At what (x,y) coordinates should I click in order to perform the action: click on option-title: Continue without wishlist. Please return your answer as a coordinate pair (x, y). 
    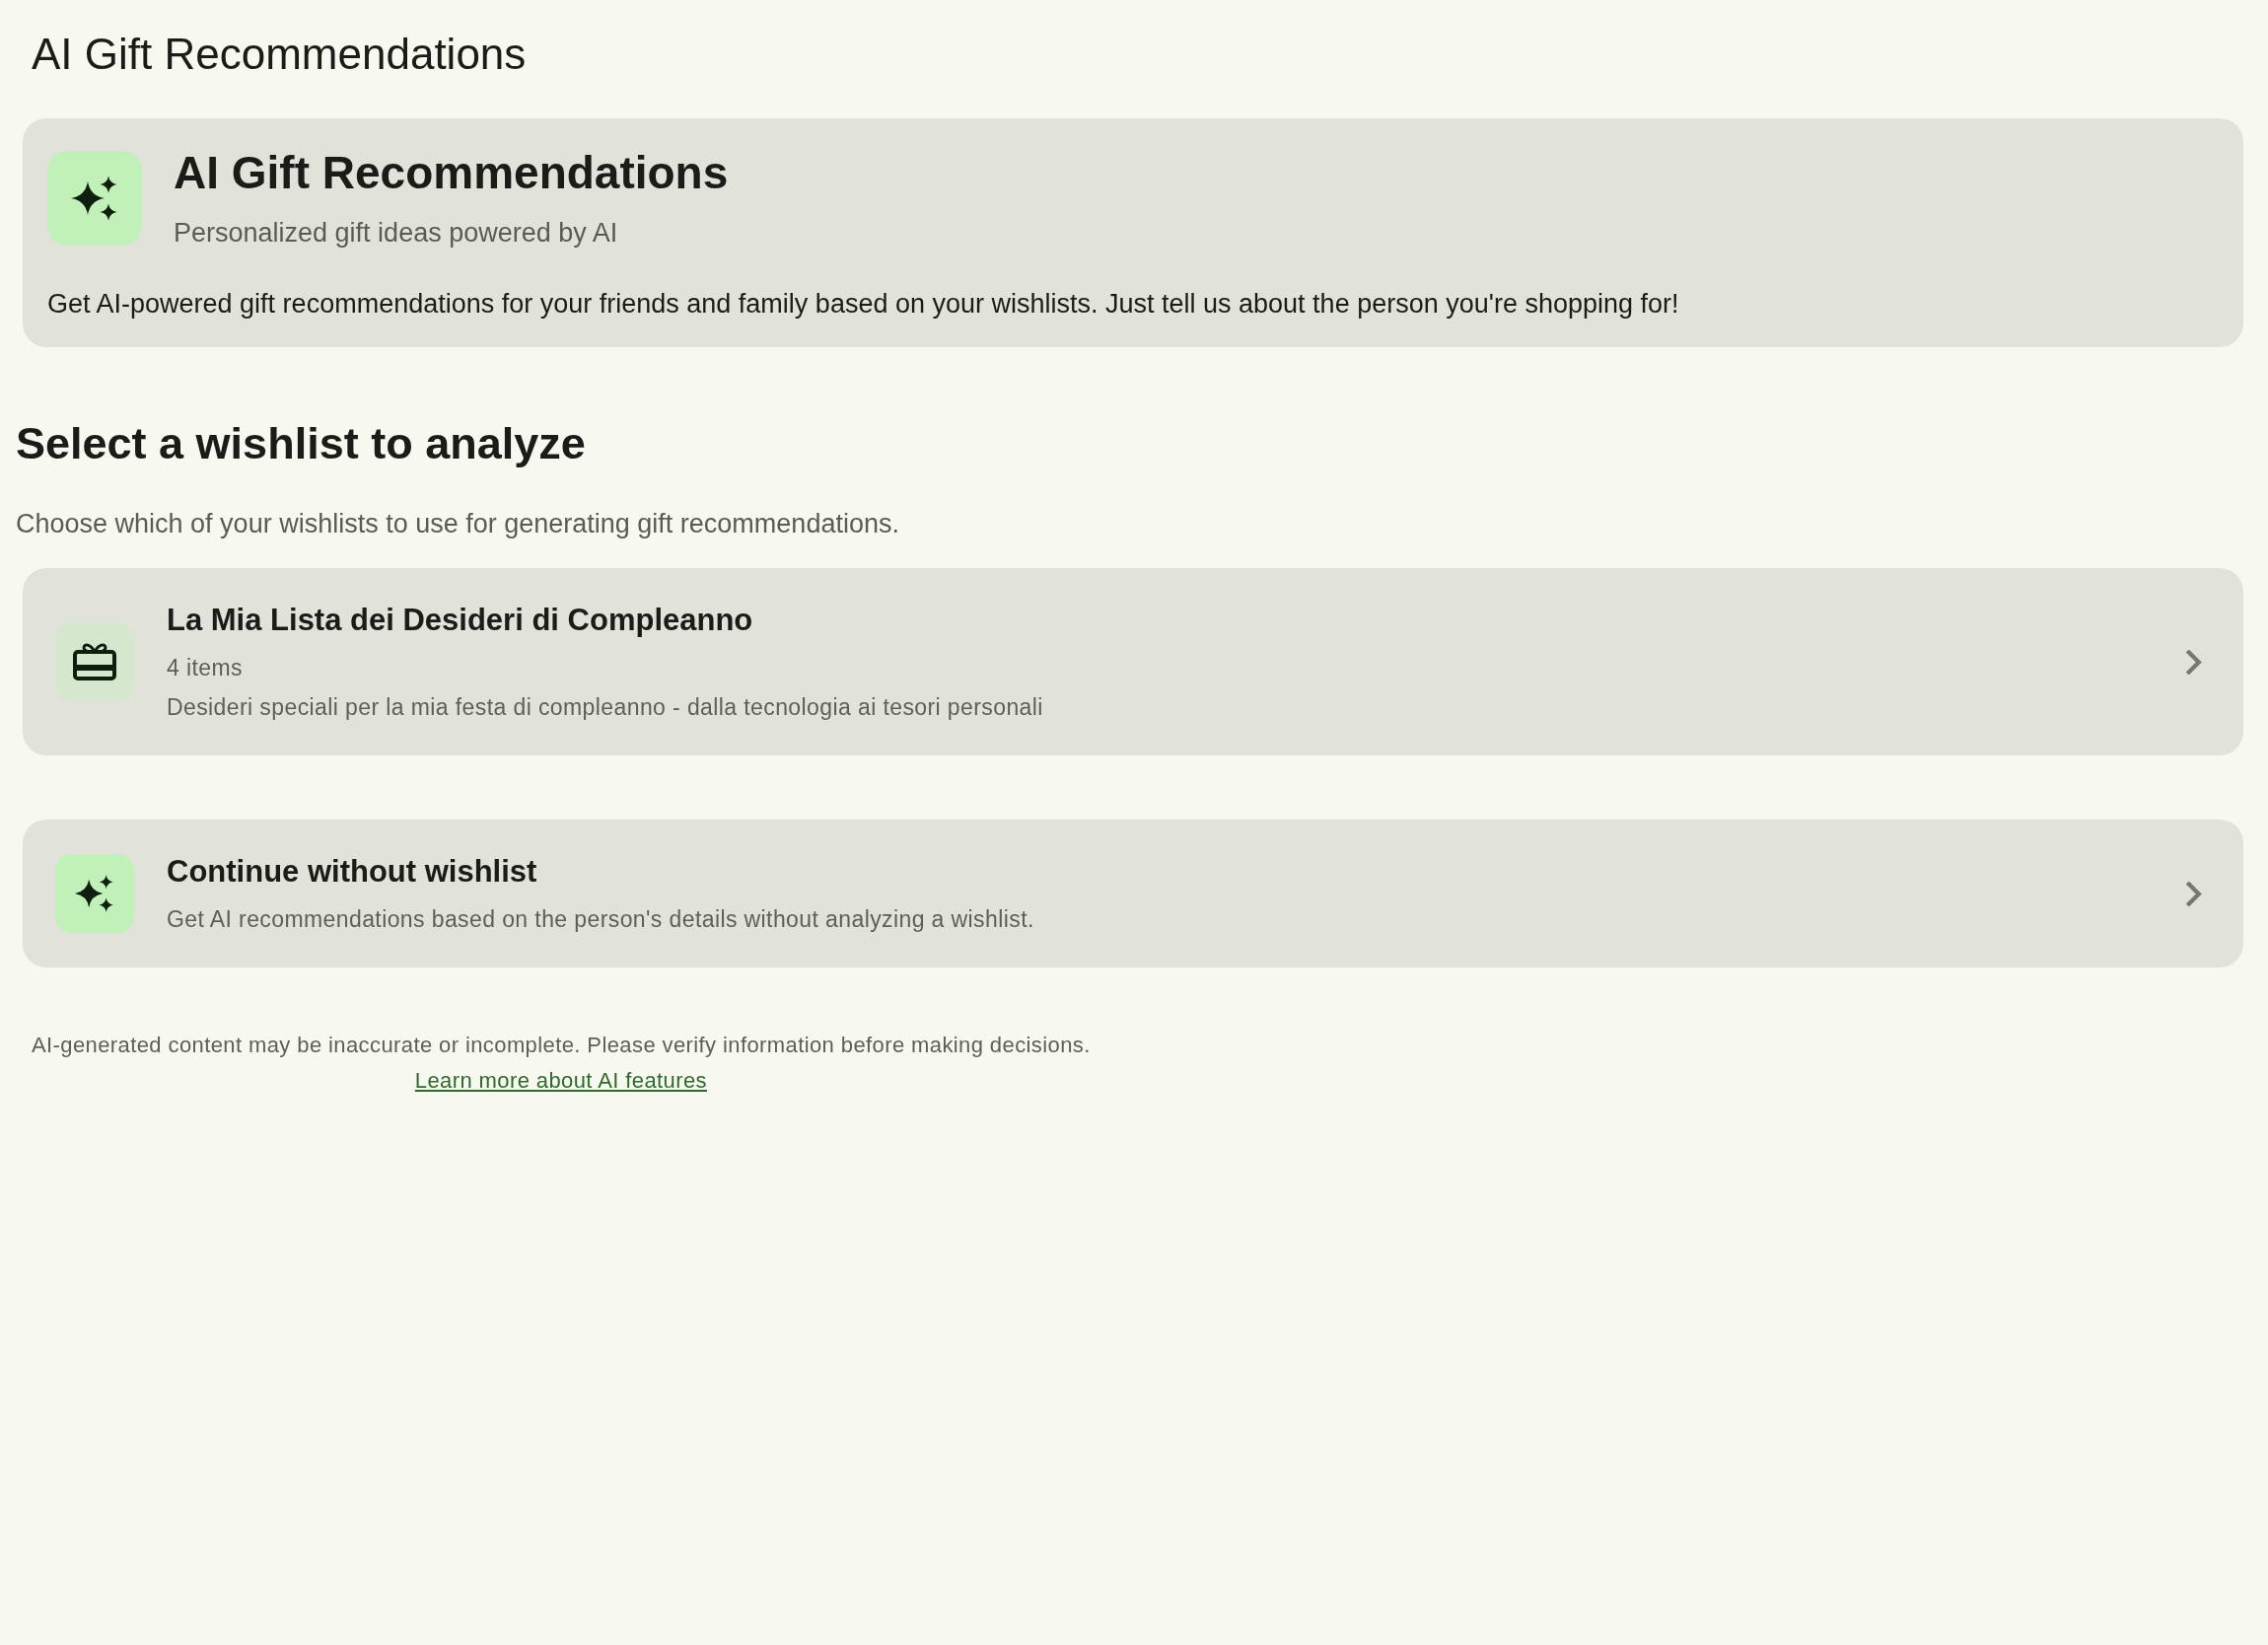
    Looking at the image, I should click on (352, 872).